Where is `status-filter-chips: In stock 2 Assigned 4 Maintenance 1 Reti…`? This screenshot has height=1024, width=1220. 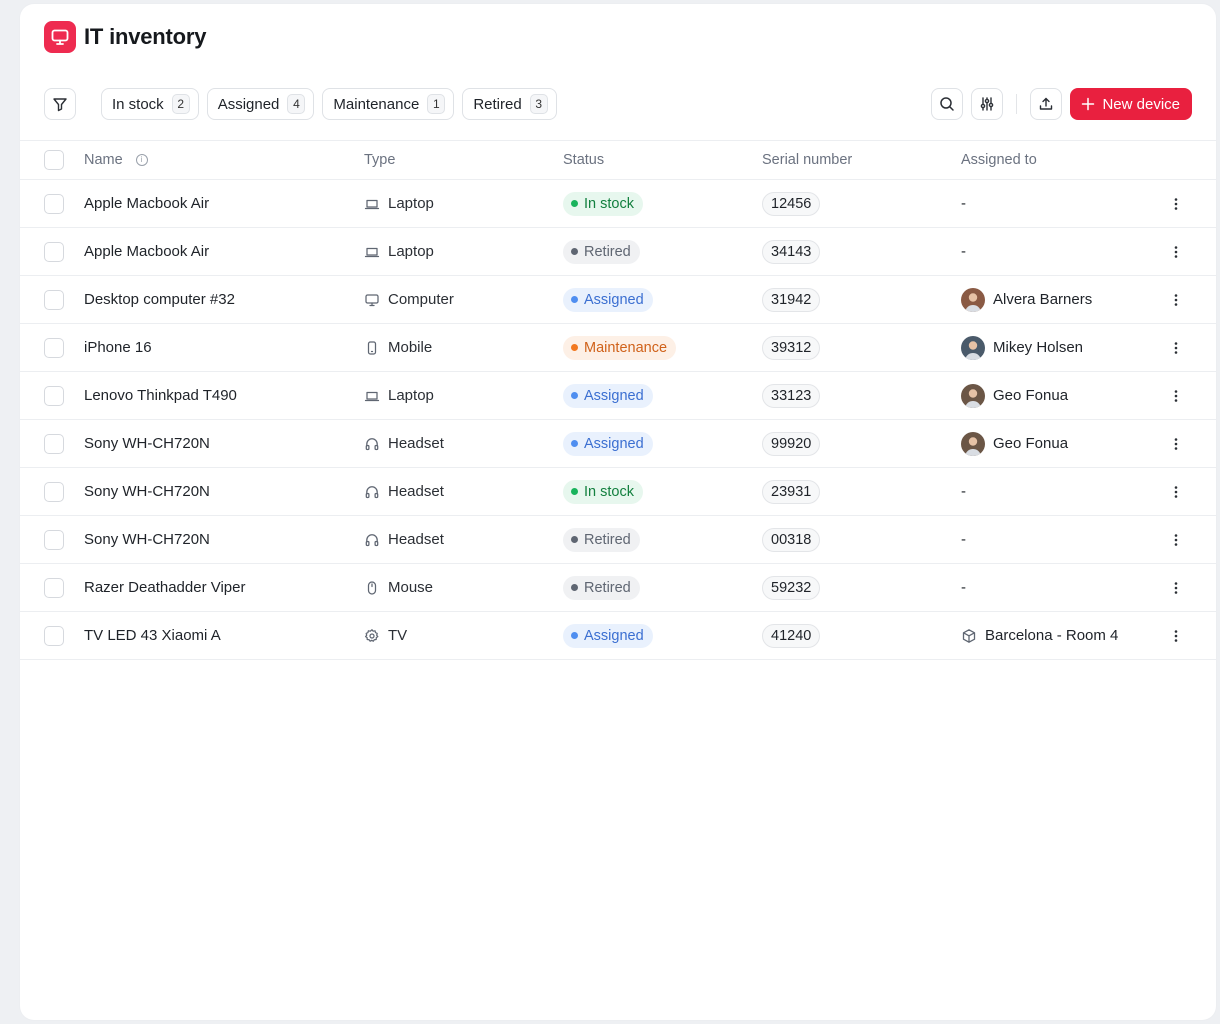
status-filter-chips: In stock 2 Assigned 4 Maintenance 1 Reti… is located at coordinates (329, 104).